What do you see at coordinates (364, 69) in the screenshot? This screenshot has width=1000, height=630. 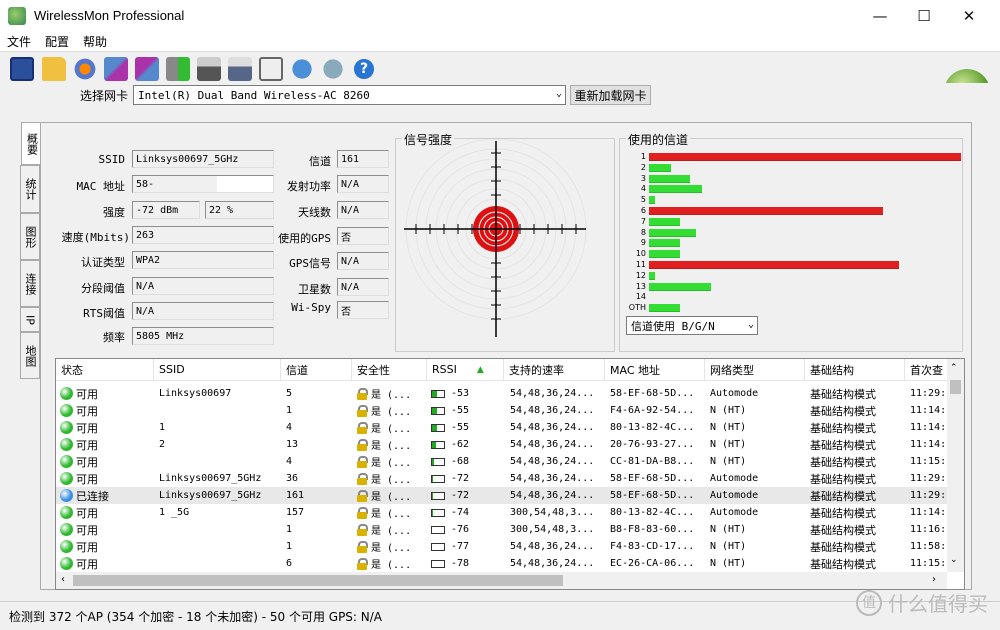 I see `help-icon: ?` at bounding box center [364, 69].